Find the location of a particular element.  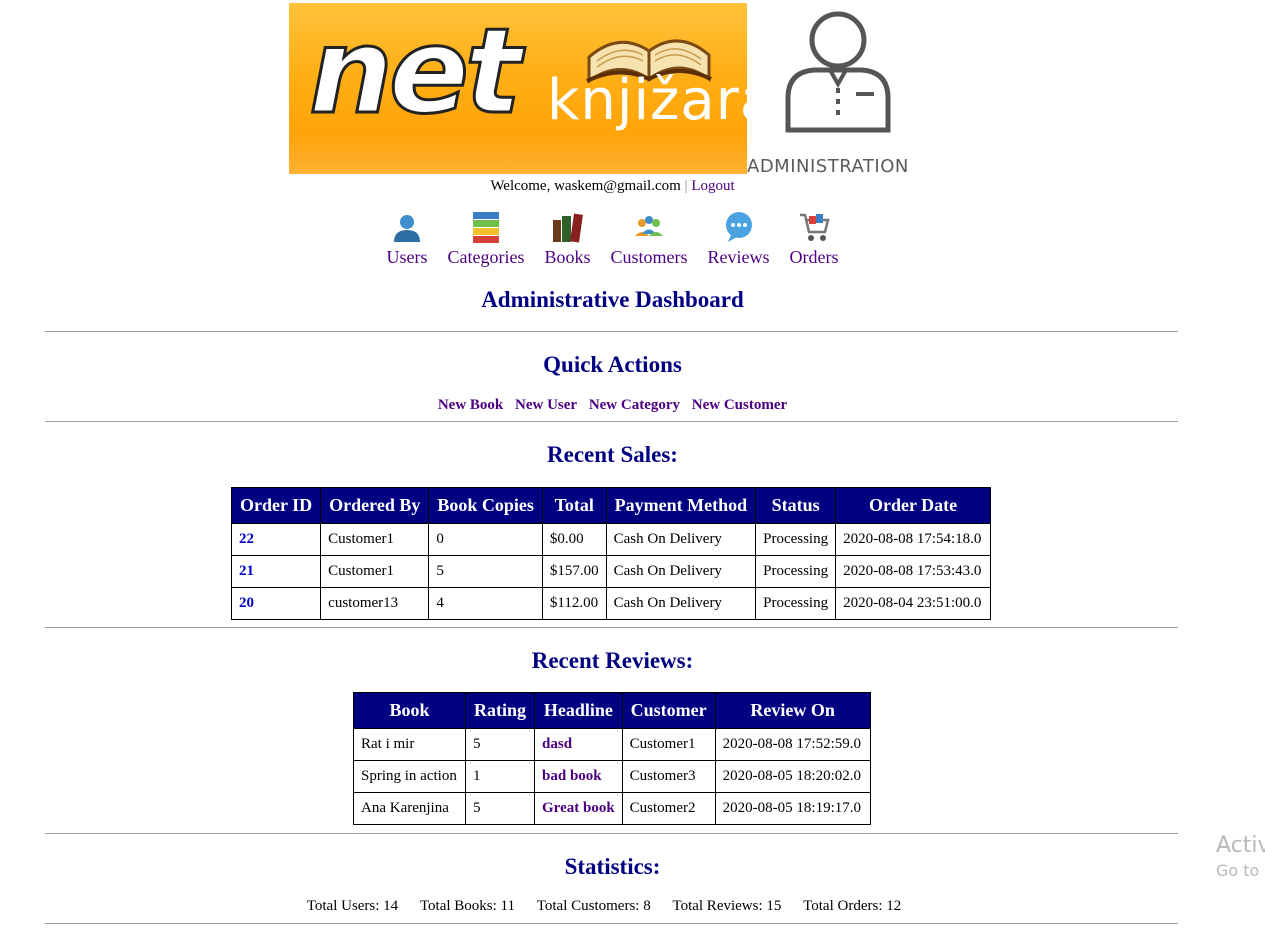

book-cell: Ana Karenjina is located at coordinates (409, 808).